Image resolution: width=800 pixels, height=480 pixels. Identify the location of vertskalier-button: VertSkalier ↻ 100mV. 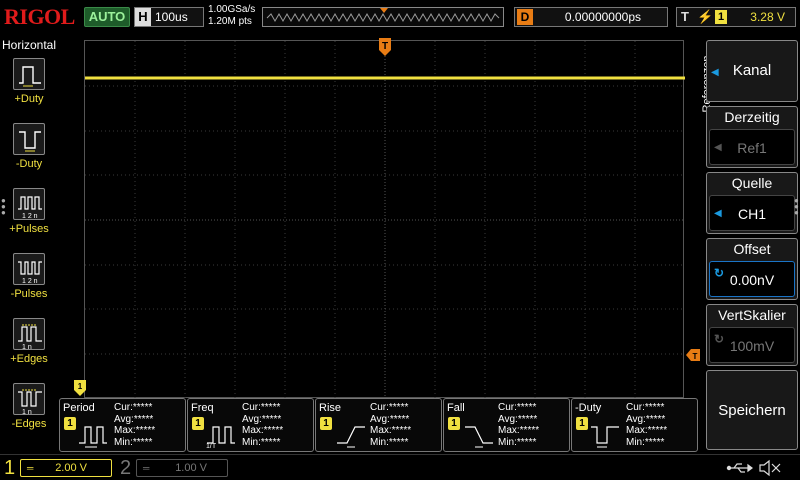
(752, 335).